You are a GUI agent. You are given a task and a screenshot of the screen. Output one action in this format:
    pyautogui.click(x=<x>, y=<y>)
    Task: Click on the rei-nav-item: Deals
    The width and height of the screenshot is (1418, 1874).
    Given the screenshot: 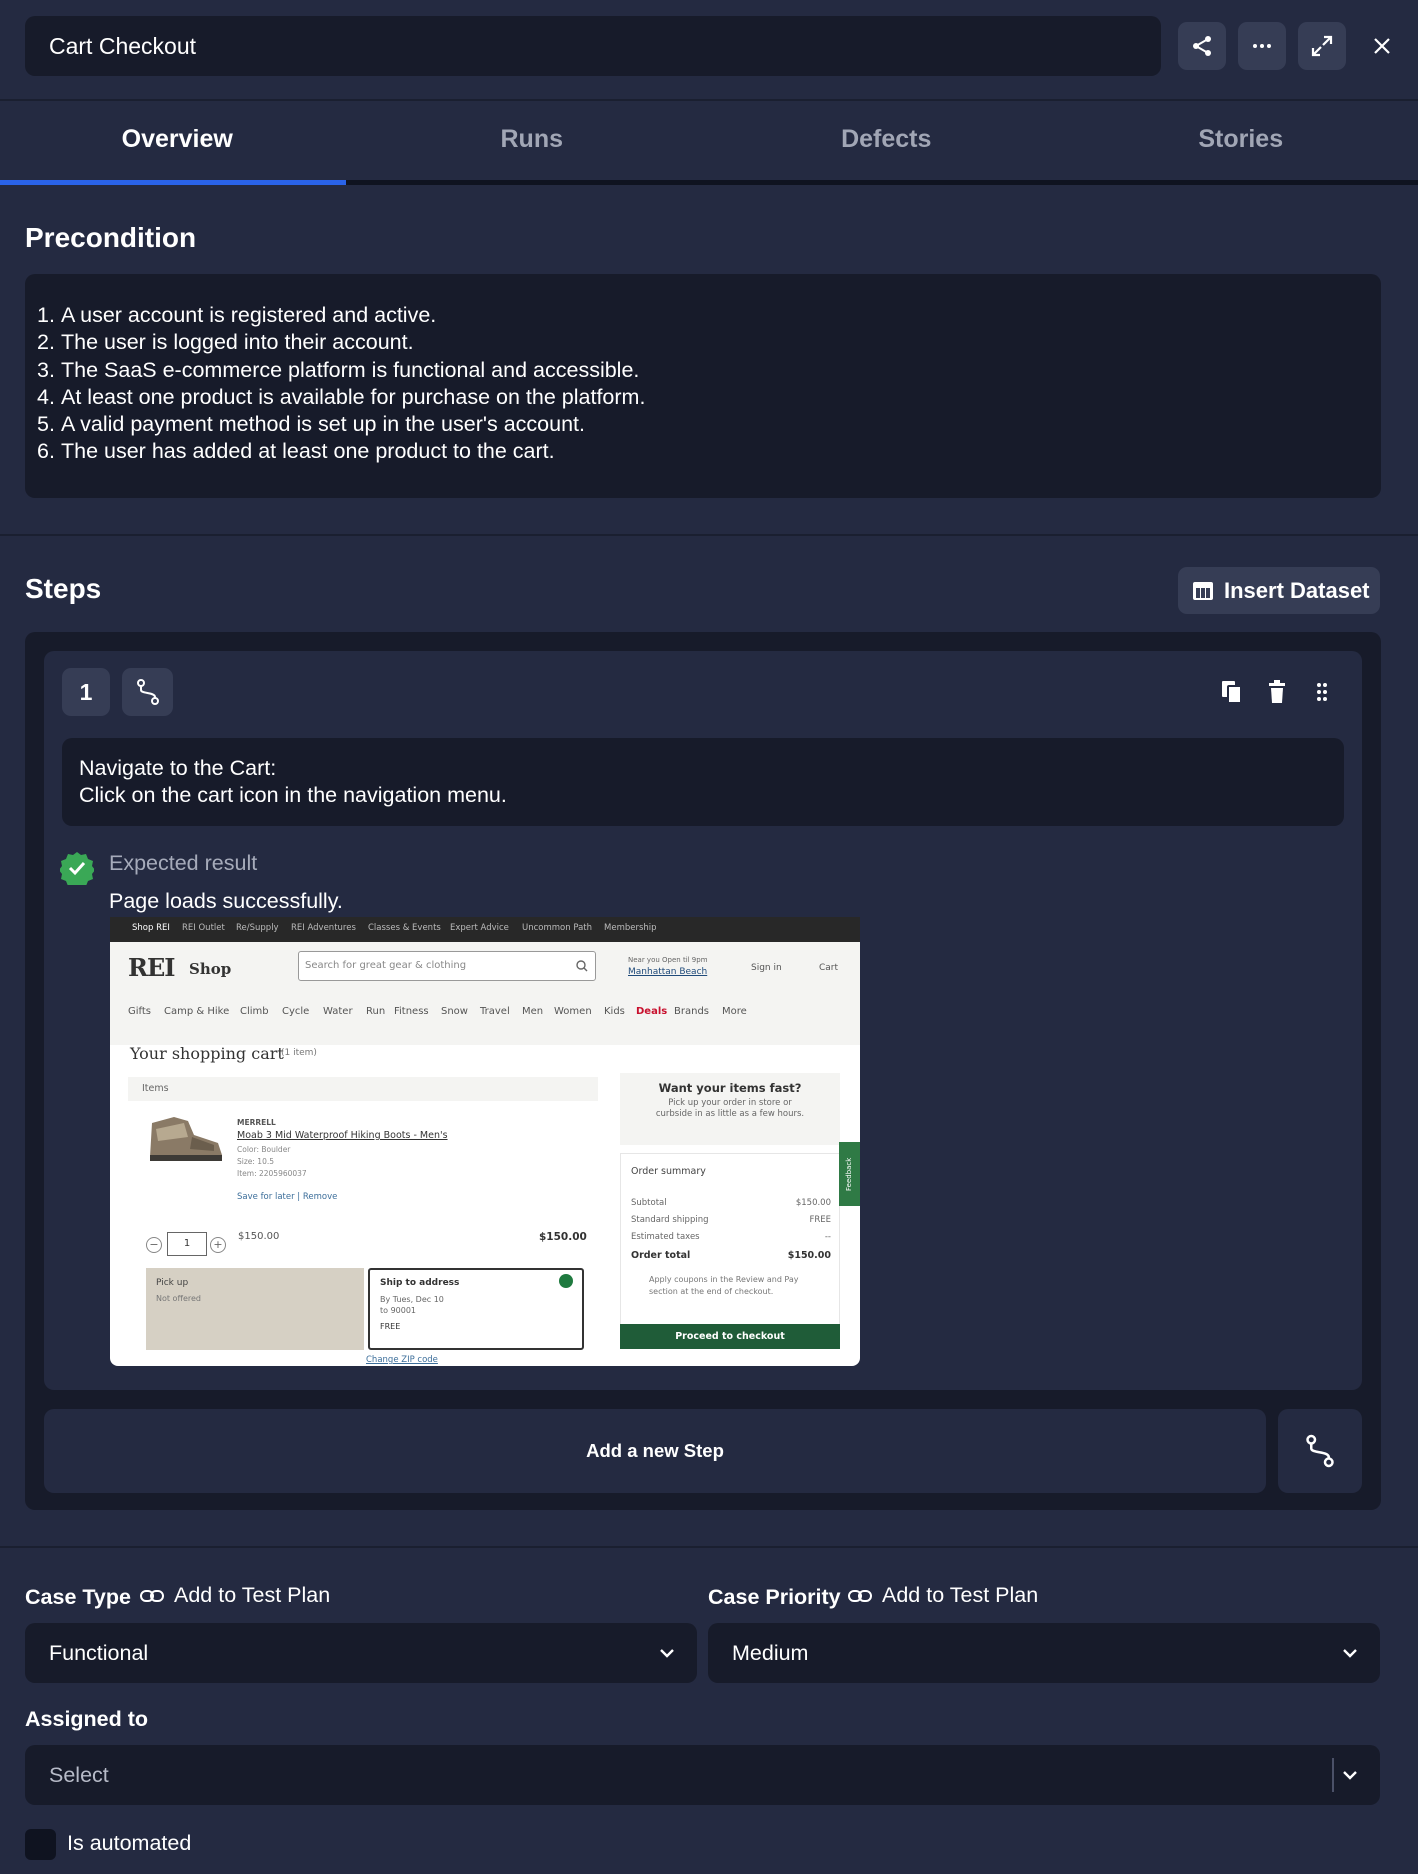 What is the action you would take?
    pyautogui.click(x=652, y=1011)
    